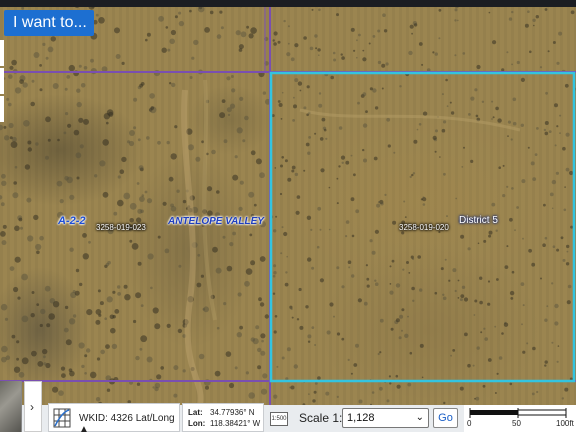  What do you see at coordinates (469, 423) in the screenshot?
I see `scale-tick-label: 0` at bounding box center [469, 423].